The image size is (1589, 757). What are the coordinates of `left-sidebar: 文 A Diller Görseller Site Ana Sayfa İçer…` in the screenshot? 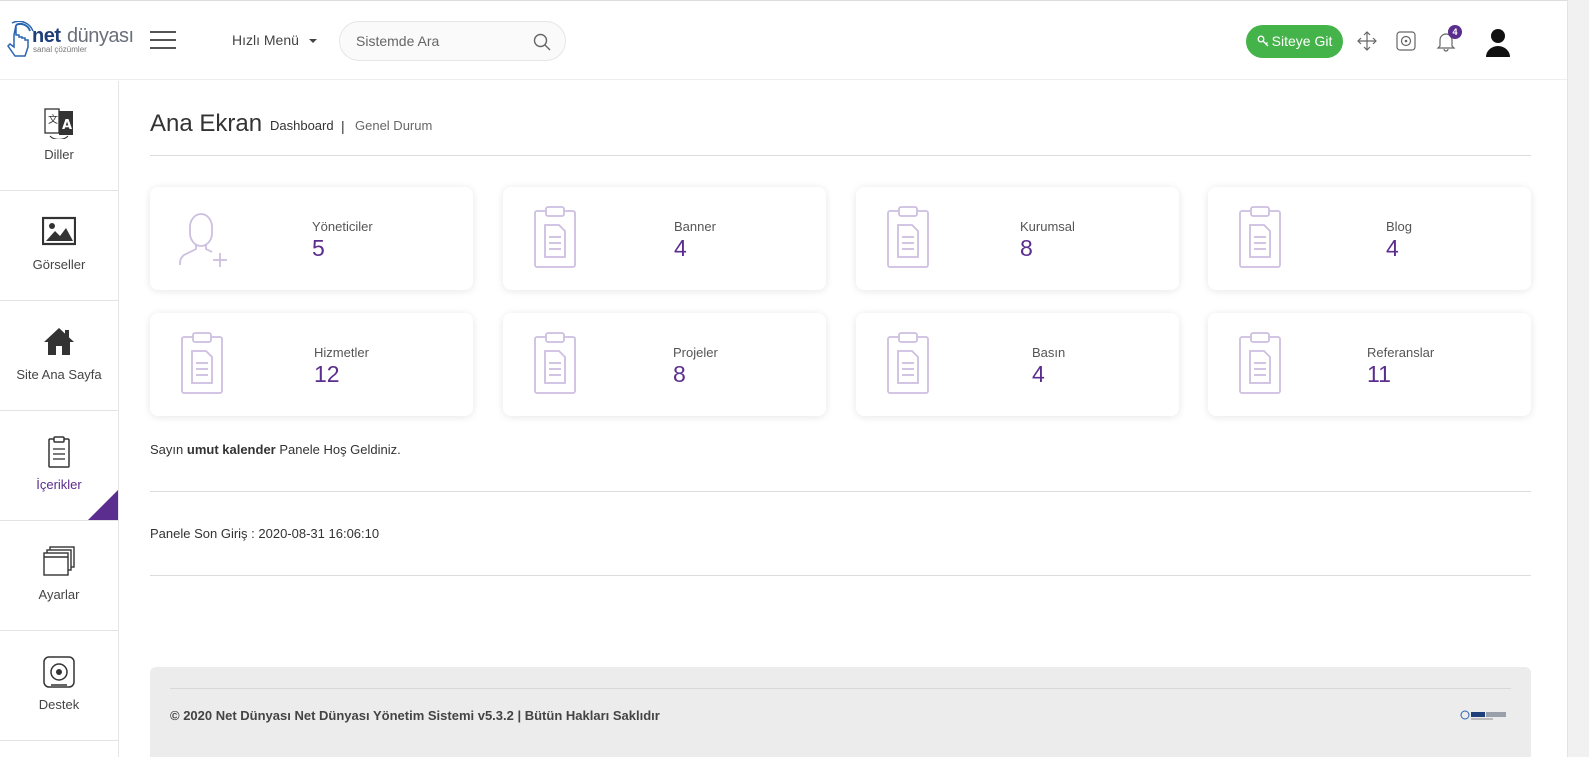 It's located at (59, 419).